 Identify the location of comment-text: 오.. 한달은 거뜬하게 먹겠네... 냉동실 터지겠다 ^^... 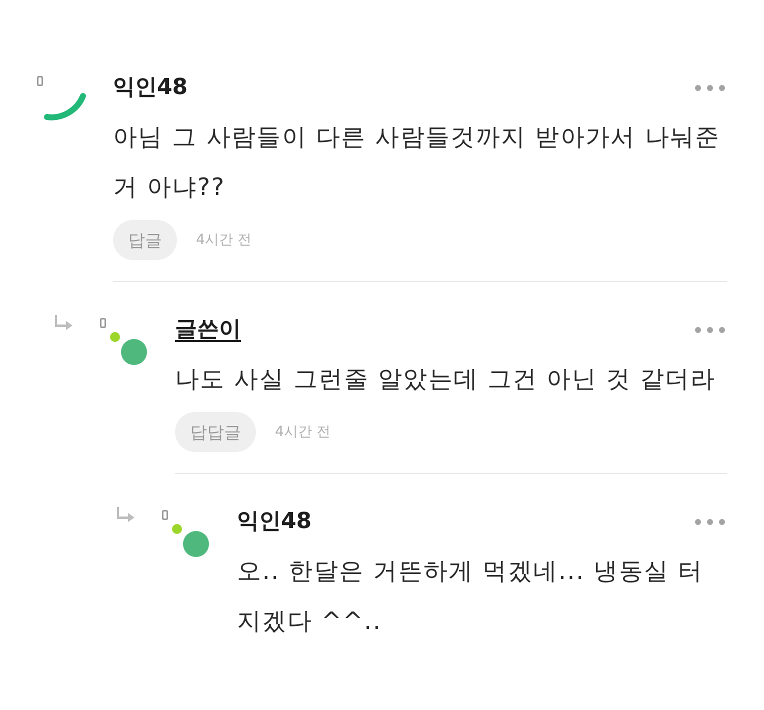
(470, 596).